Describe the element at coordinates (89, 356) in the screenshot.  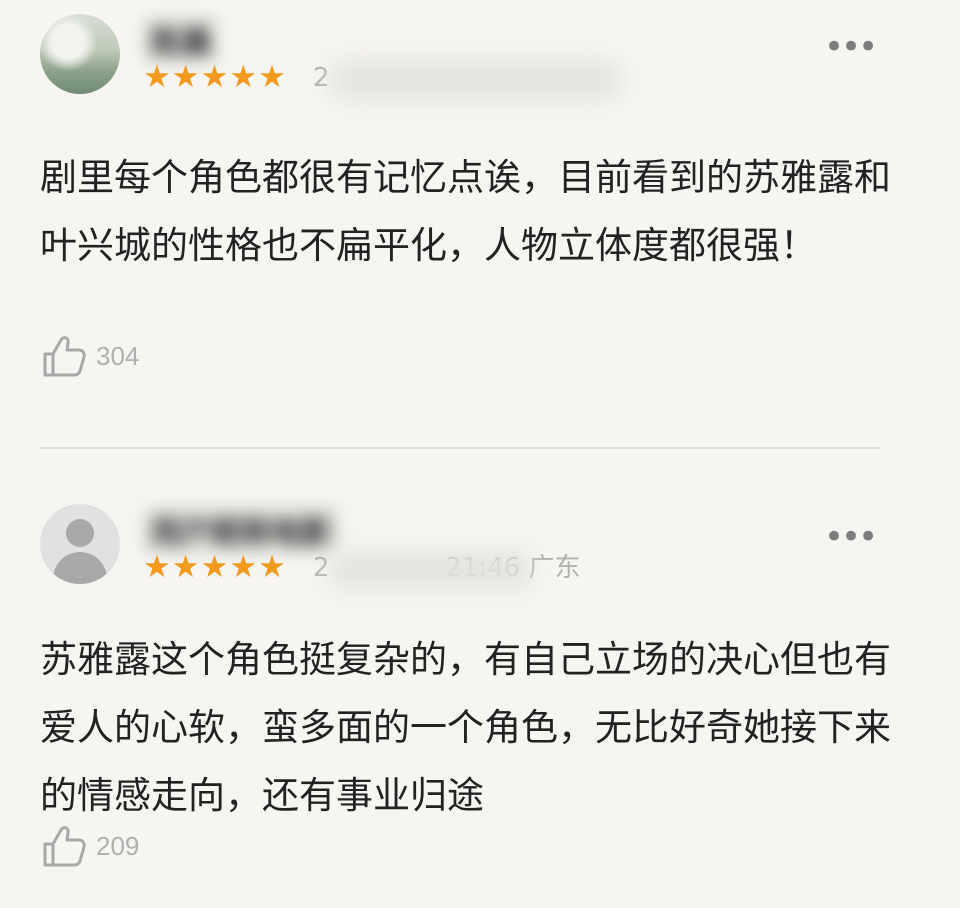
I see `like-button: 304` at that location.